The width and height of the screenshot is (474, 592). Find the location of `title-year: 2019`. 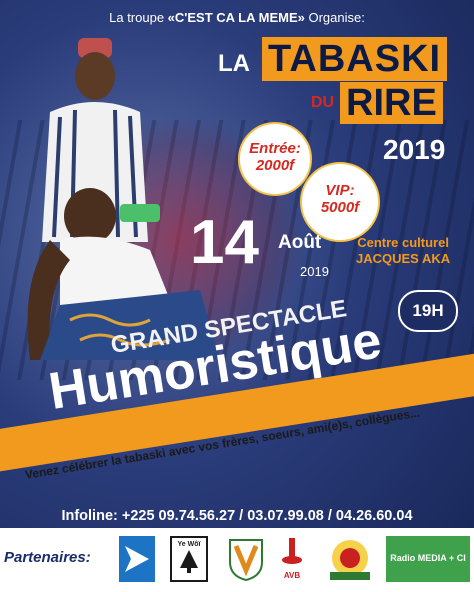

title-year: 2019 is located at coordinates (414, 149).